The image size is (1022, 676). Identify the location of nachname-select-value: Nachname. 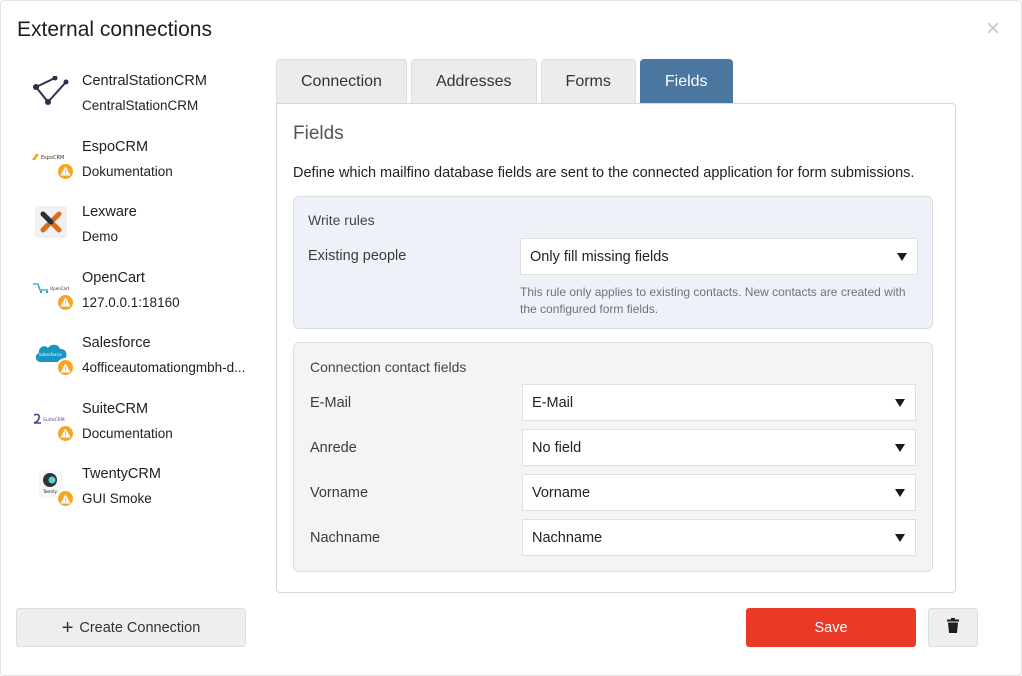
(567, 537).